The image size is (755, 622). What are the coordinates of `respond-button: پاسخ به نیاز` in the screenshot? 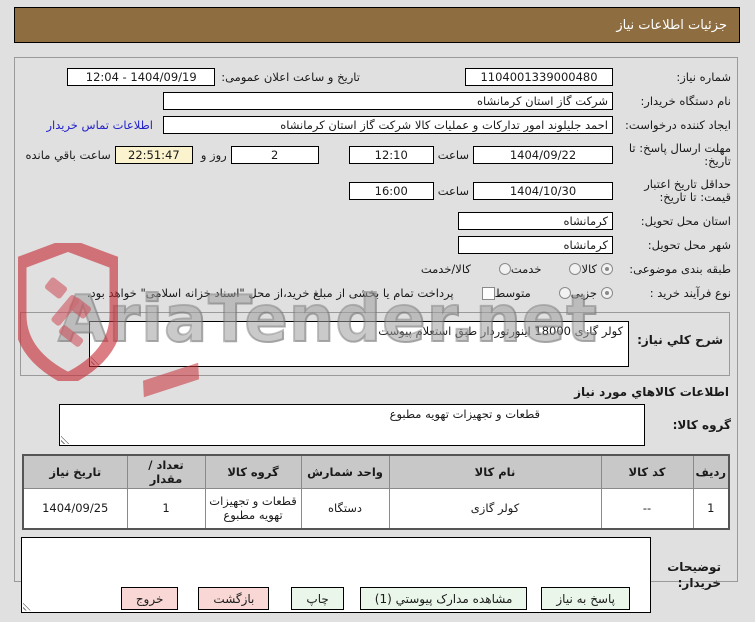 It's located at (585, 598).